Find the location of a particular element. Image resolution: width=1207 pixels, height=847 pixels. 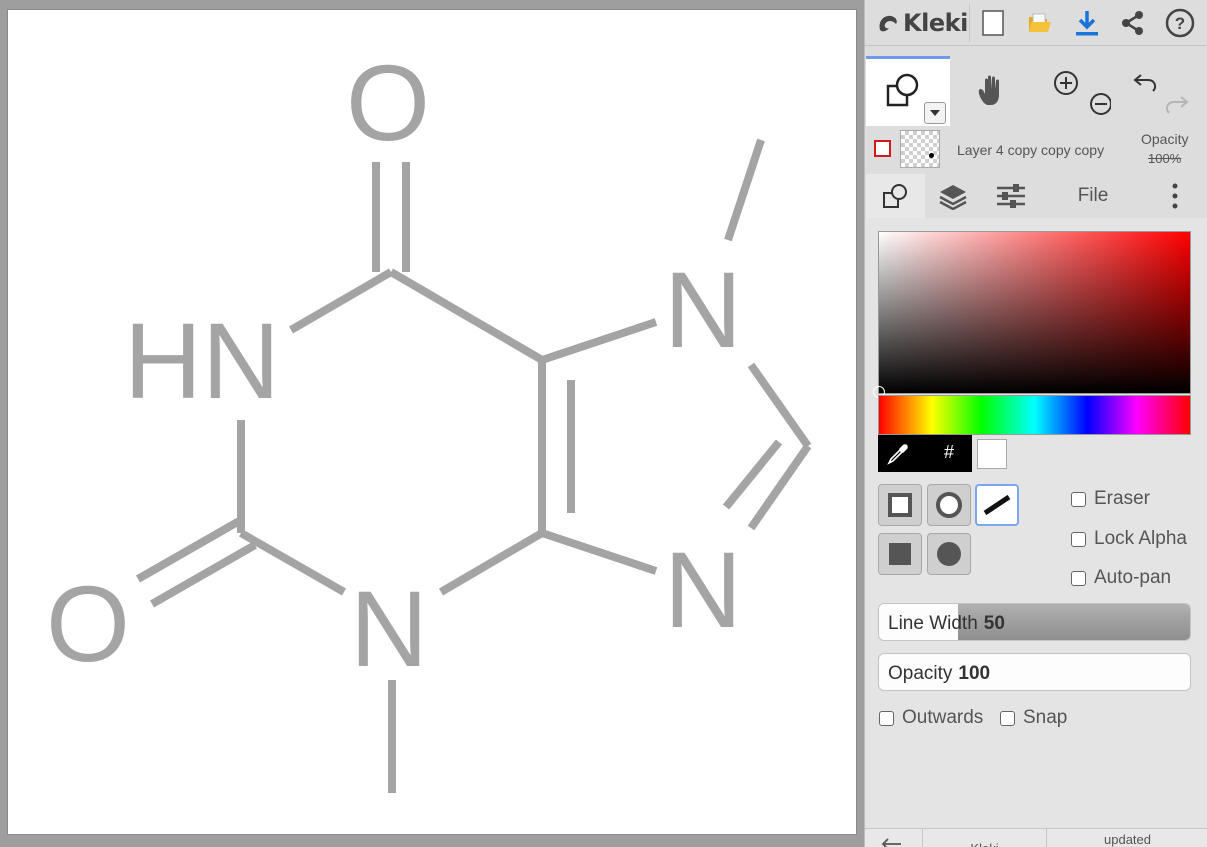

shape-line-button is located at coordinates (997, 505).